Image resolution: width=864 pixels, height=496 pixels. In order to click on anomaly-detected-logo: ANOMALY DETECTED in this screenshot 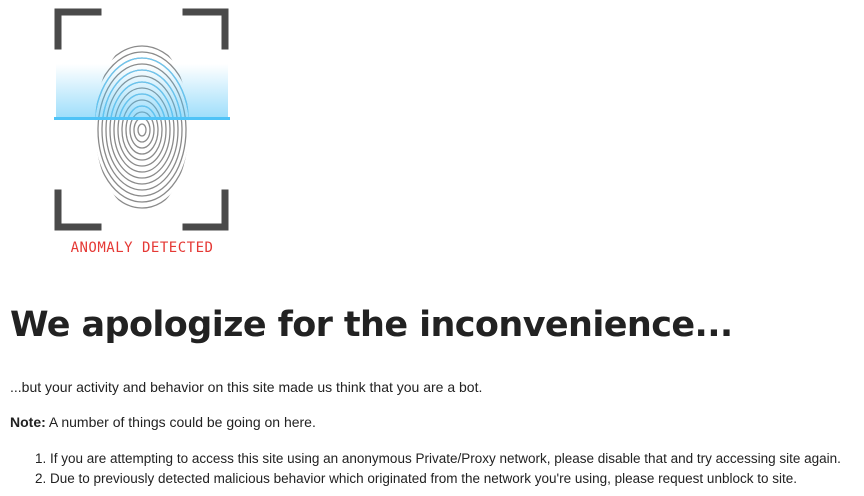, I will do `click(142, 133)`.